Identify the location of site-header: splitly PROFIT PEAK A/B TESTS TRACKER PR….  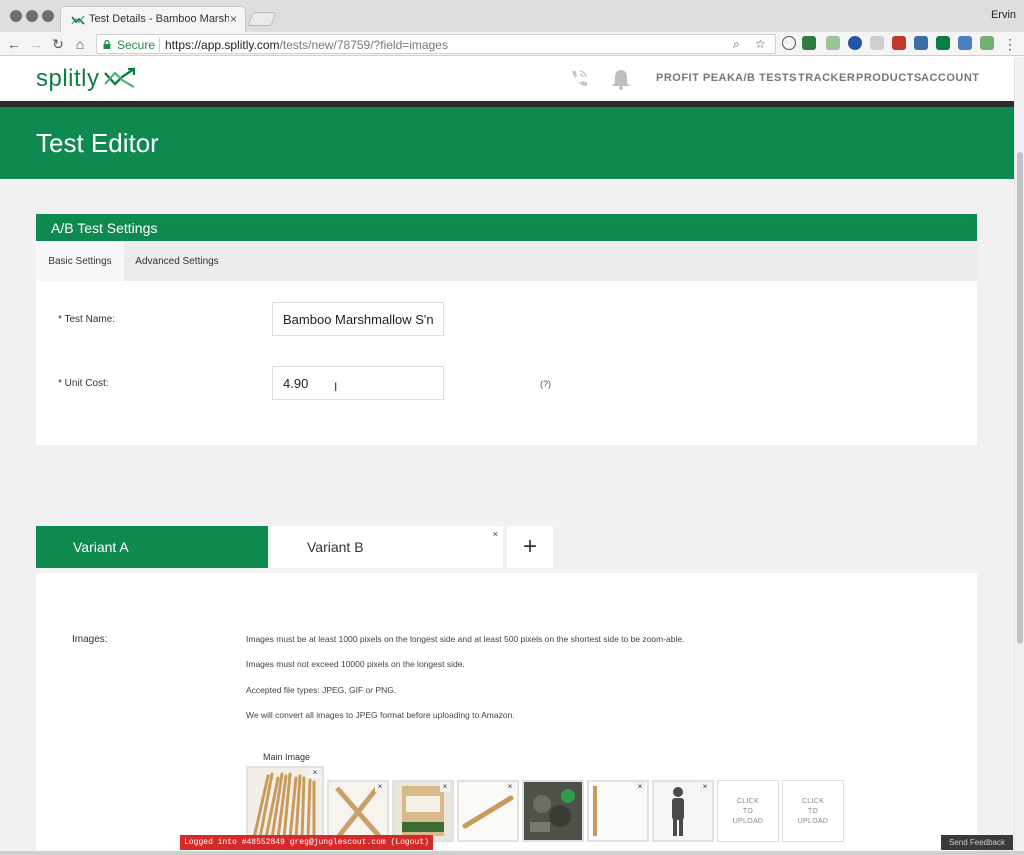
(507, 79).